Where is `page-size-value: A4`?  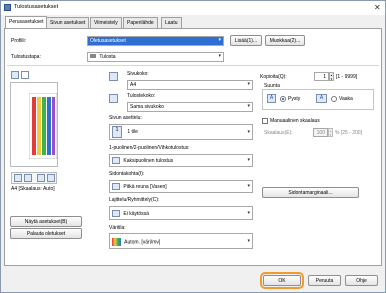
page-size-value: A4 is located at coordinates (133, 85).